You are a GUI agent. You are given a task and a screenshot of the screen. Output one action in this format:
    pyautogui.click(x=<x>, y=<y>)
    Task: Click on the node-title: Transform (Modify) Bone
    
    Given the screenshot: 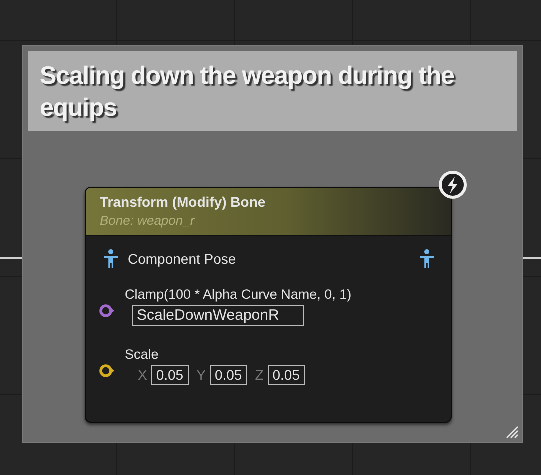 What is the action you would take?
    pyautogui.click(x=183, y=202)
    